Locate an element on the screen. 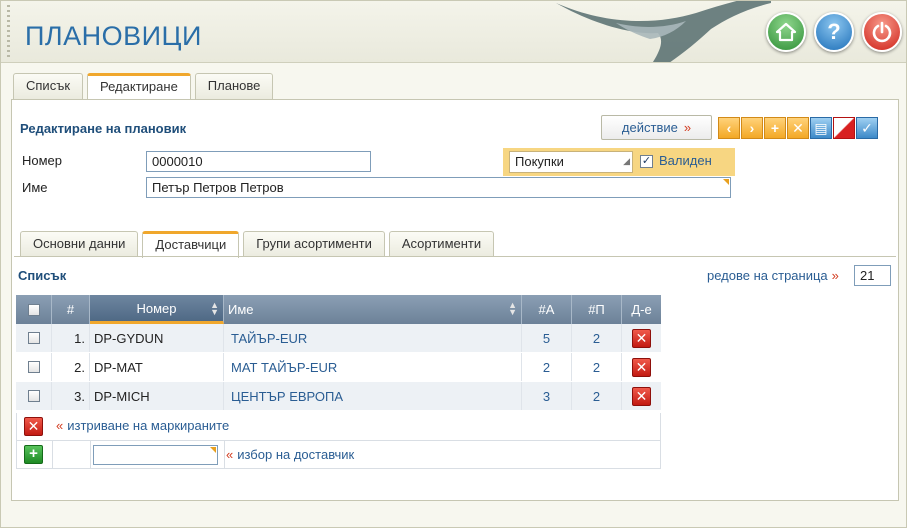  col-d: Д-е is located at coordinates (641, 309).